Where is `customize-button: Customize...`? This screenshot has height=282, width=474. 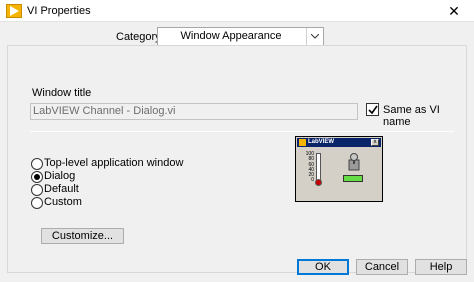 customize-button: Customize... is located at coordinates (82, 236).